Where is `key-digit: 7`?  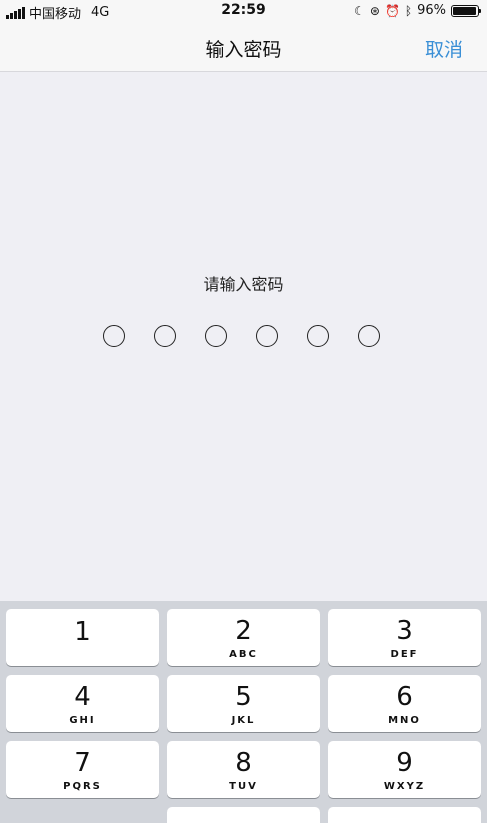
key-digit: 7 is located at coordinates (82, 763).